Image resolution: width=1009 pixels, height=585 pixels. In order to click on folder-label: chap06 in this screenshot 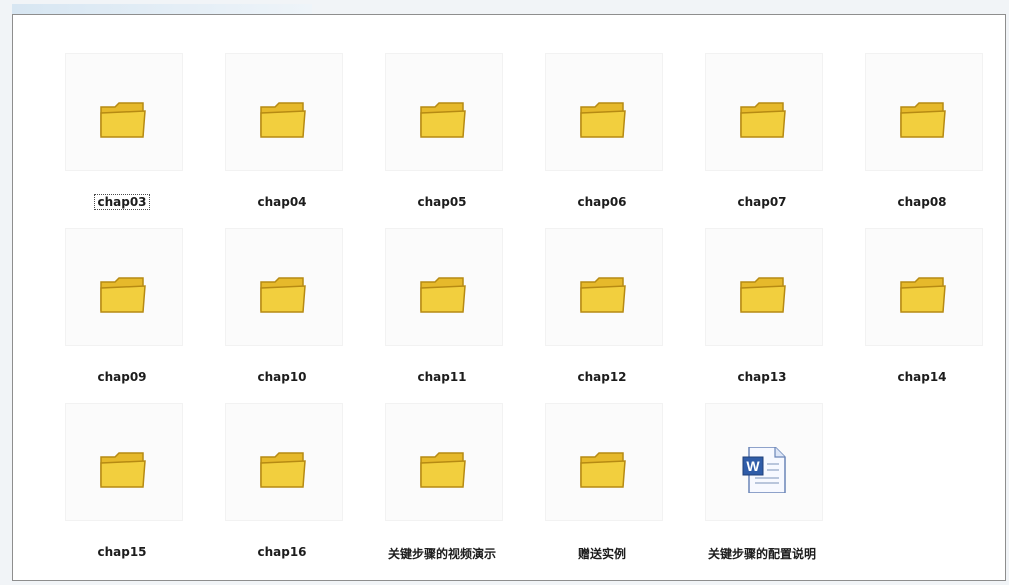, I will do `click(602, 202)`.